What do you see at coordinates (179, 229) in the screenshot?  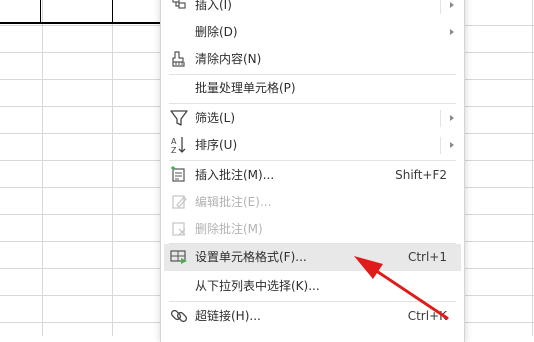 I see `delete-comment-icon` at bounding box center [179, 229].